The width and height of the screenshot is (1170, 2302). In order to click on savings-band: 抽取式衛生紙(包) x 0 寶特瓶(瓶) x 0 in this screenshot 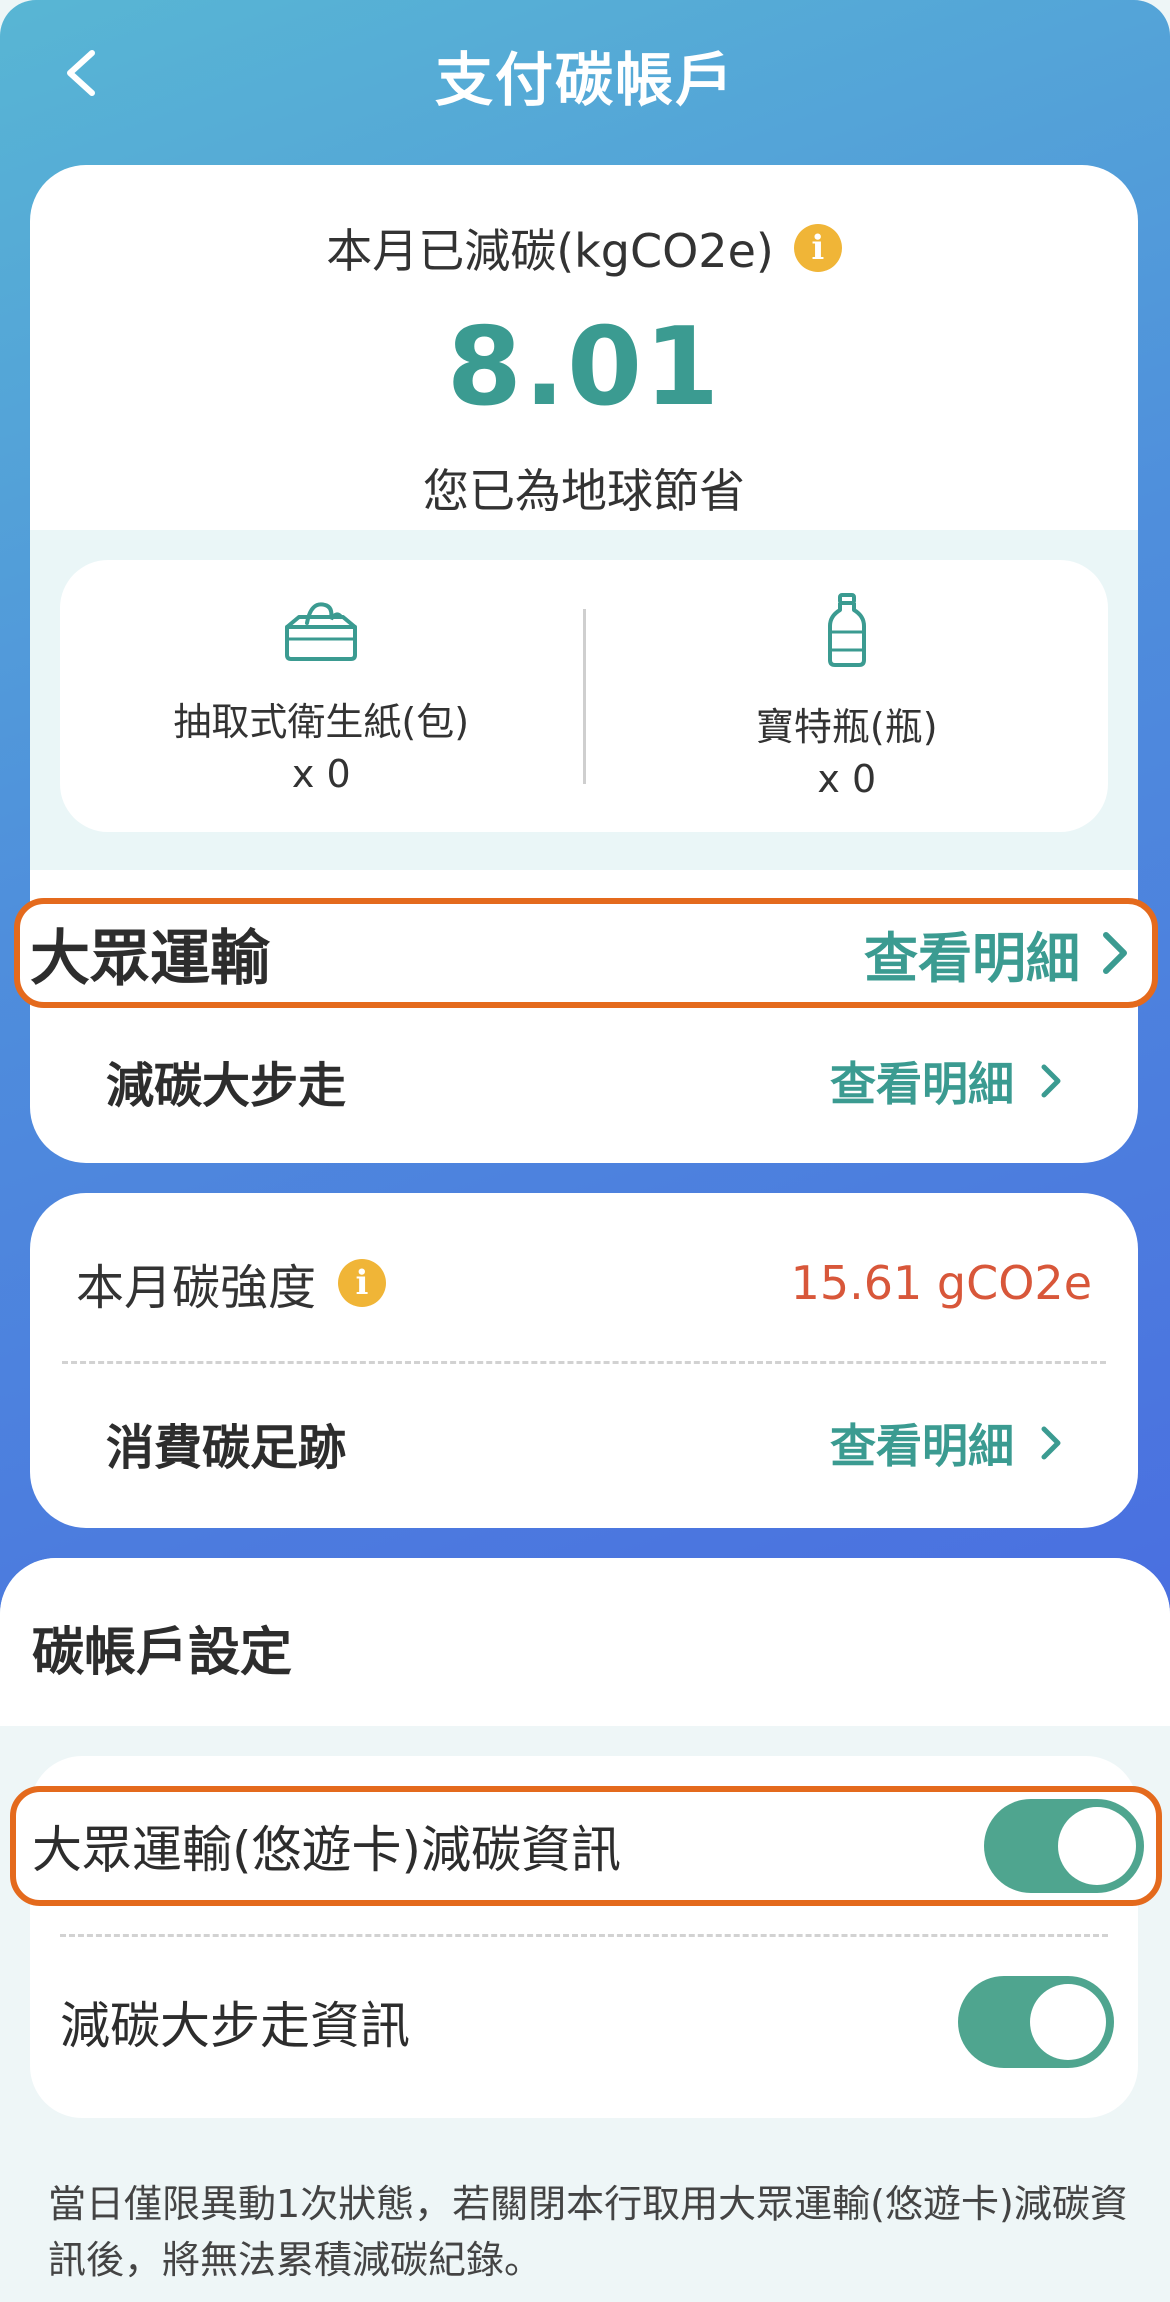, I will do `click(584, 700)`.